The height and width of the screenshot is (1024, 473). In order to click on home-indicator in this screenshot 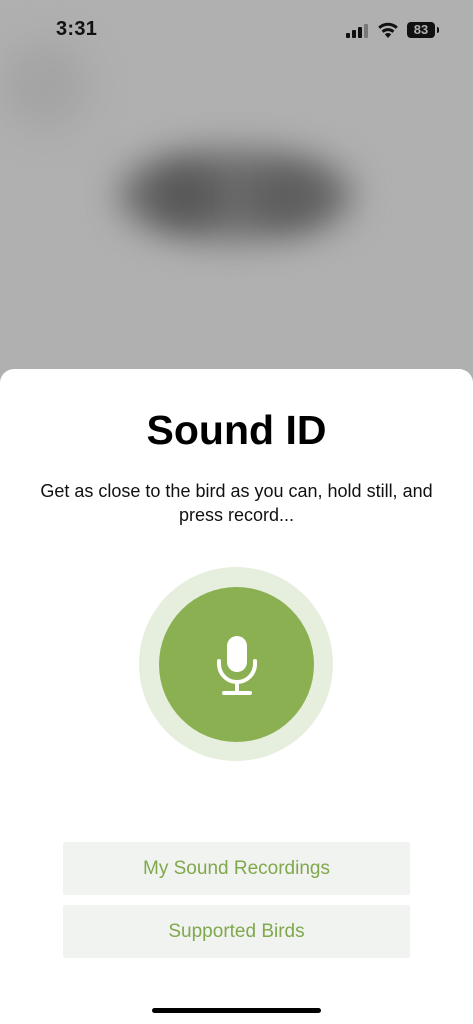, I will do `click(236, 1010)`.